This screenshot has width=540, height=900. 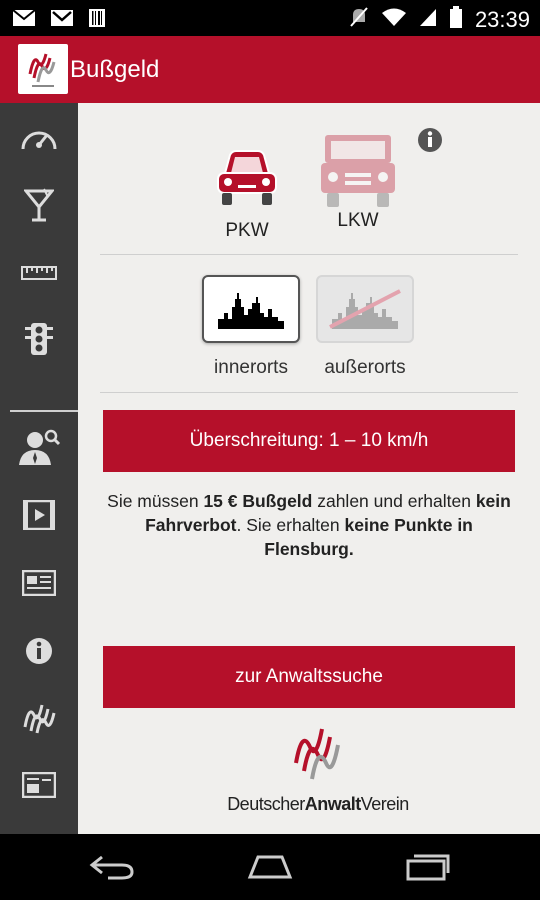 What do you see at coordinates (39, 339) in the screenshot?
I see `traffic-light-icon` at bounding box center [39, 339].